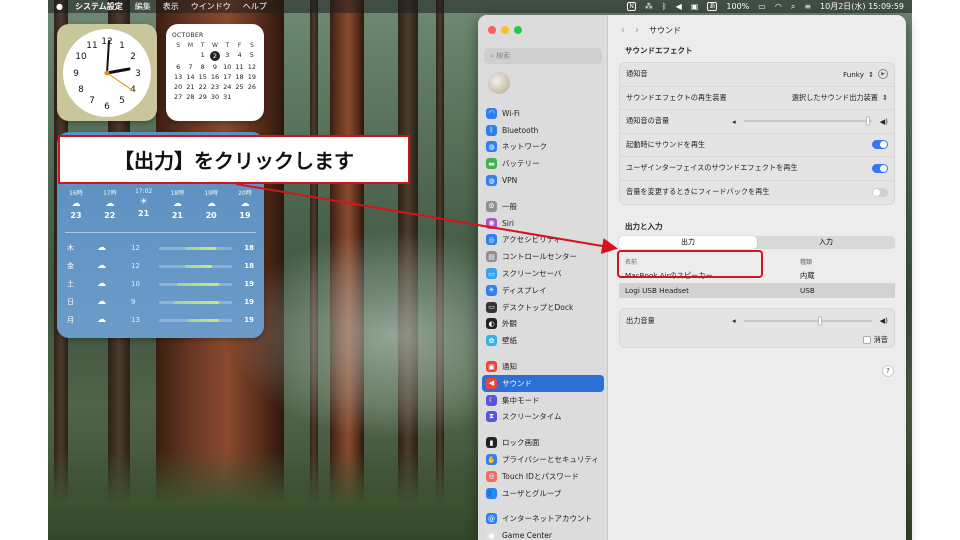 Image resolution: width=960 pixels, height=540 pixels. What do you see at coordinates (543, 417) in the screenshot?
I see `sidebar-item: ⧗ スクリーンタイム` at bounding box center [543, 417].